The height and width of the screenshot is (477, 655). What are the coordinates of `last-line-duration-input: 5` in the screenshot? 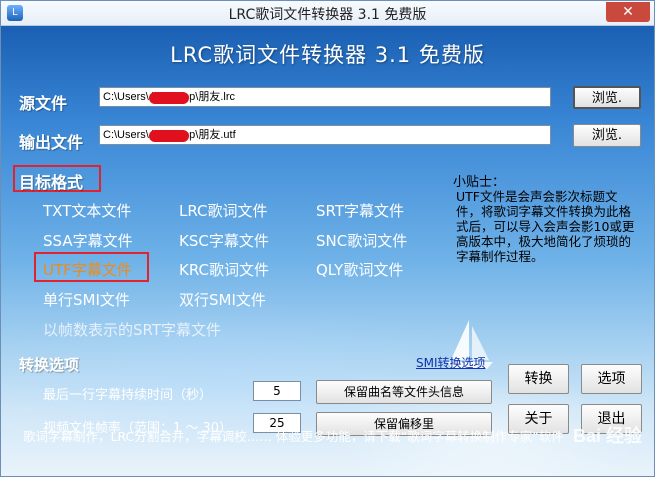 It's located at (277, 391).